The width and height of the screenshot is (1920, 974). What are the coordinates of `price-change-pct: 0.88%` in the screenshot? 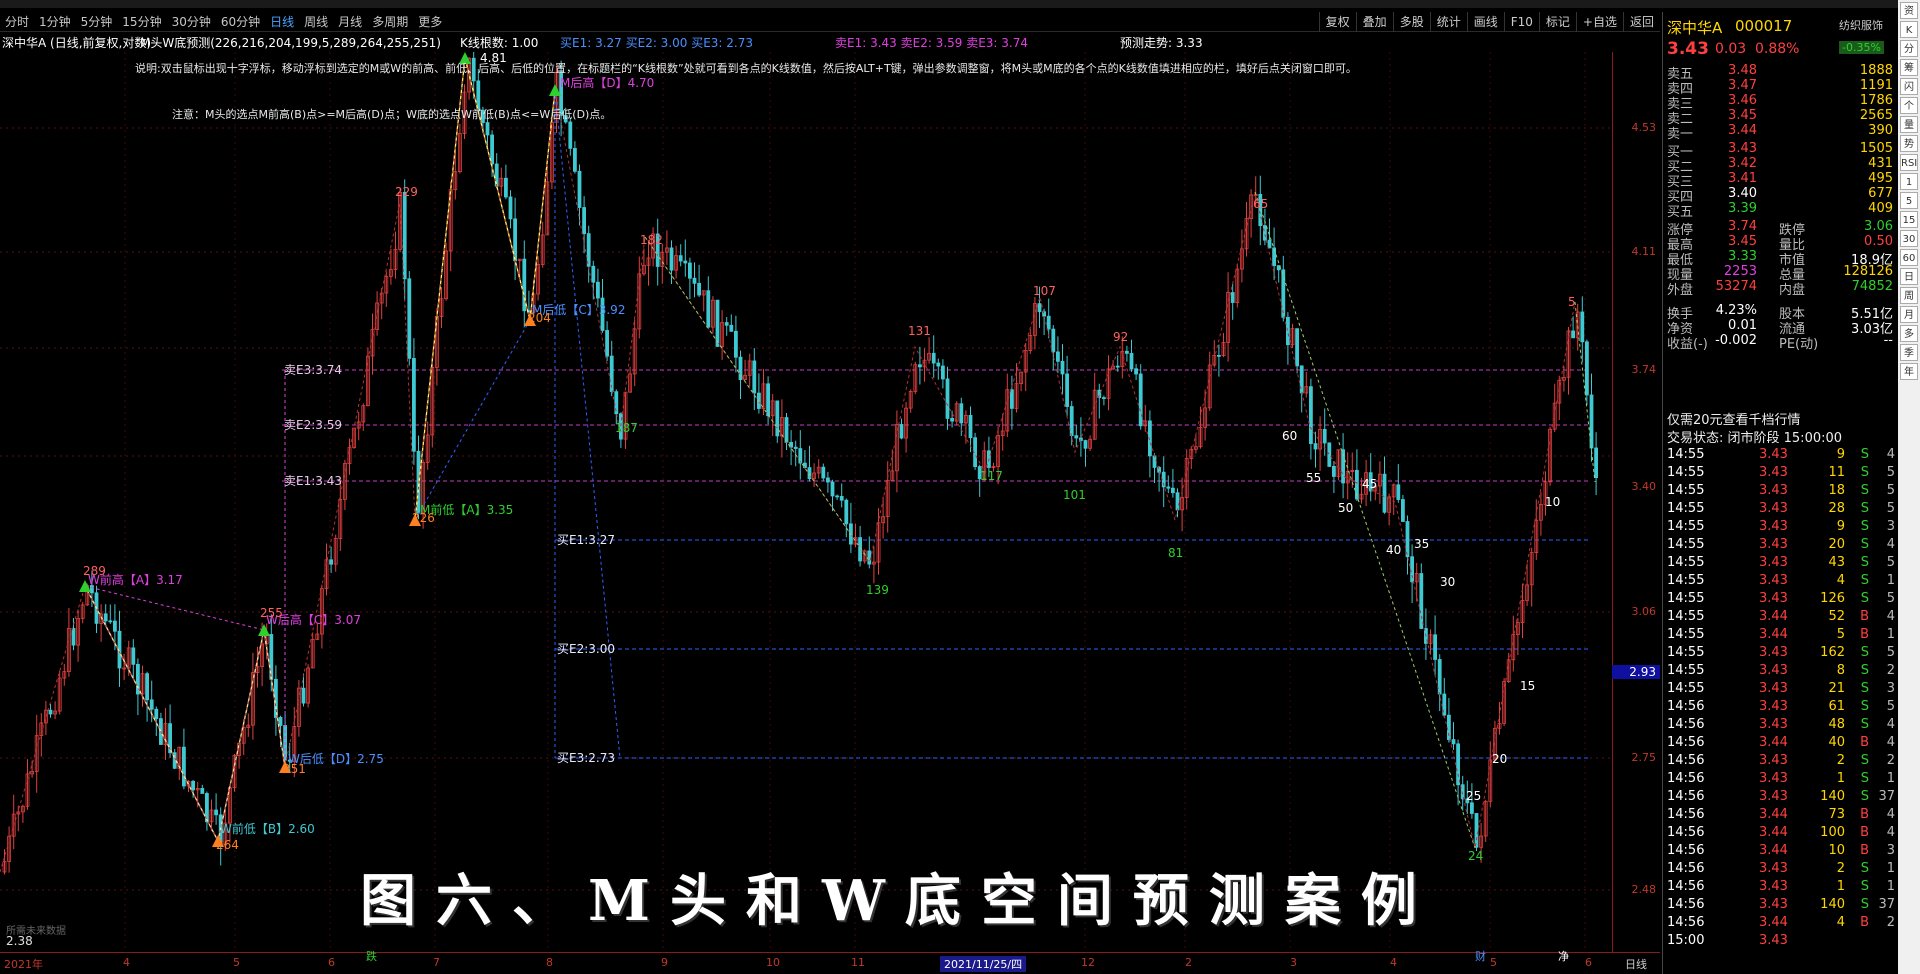 It's located at (1777, 49).